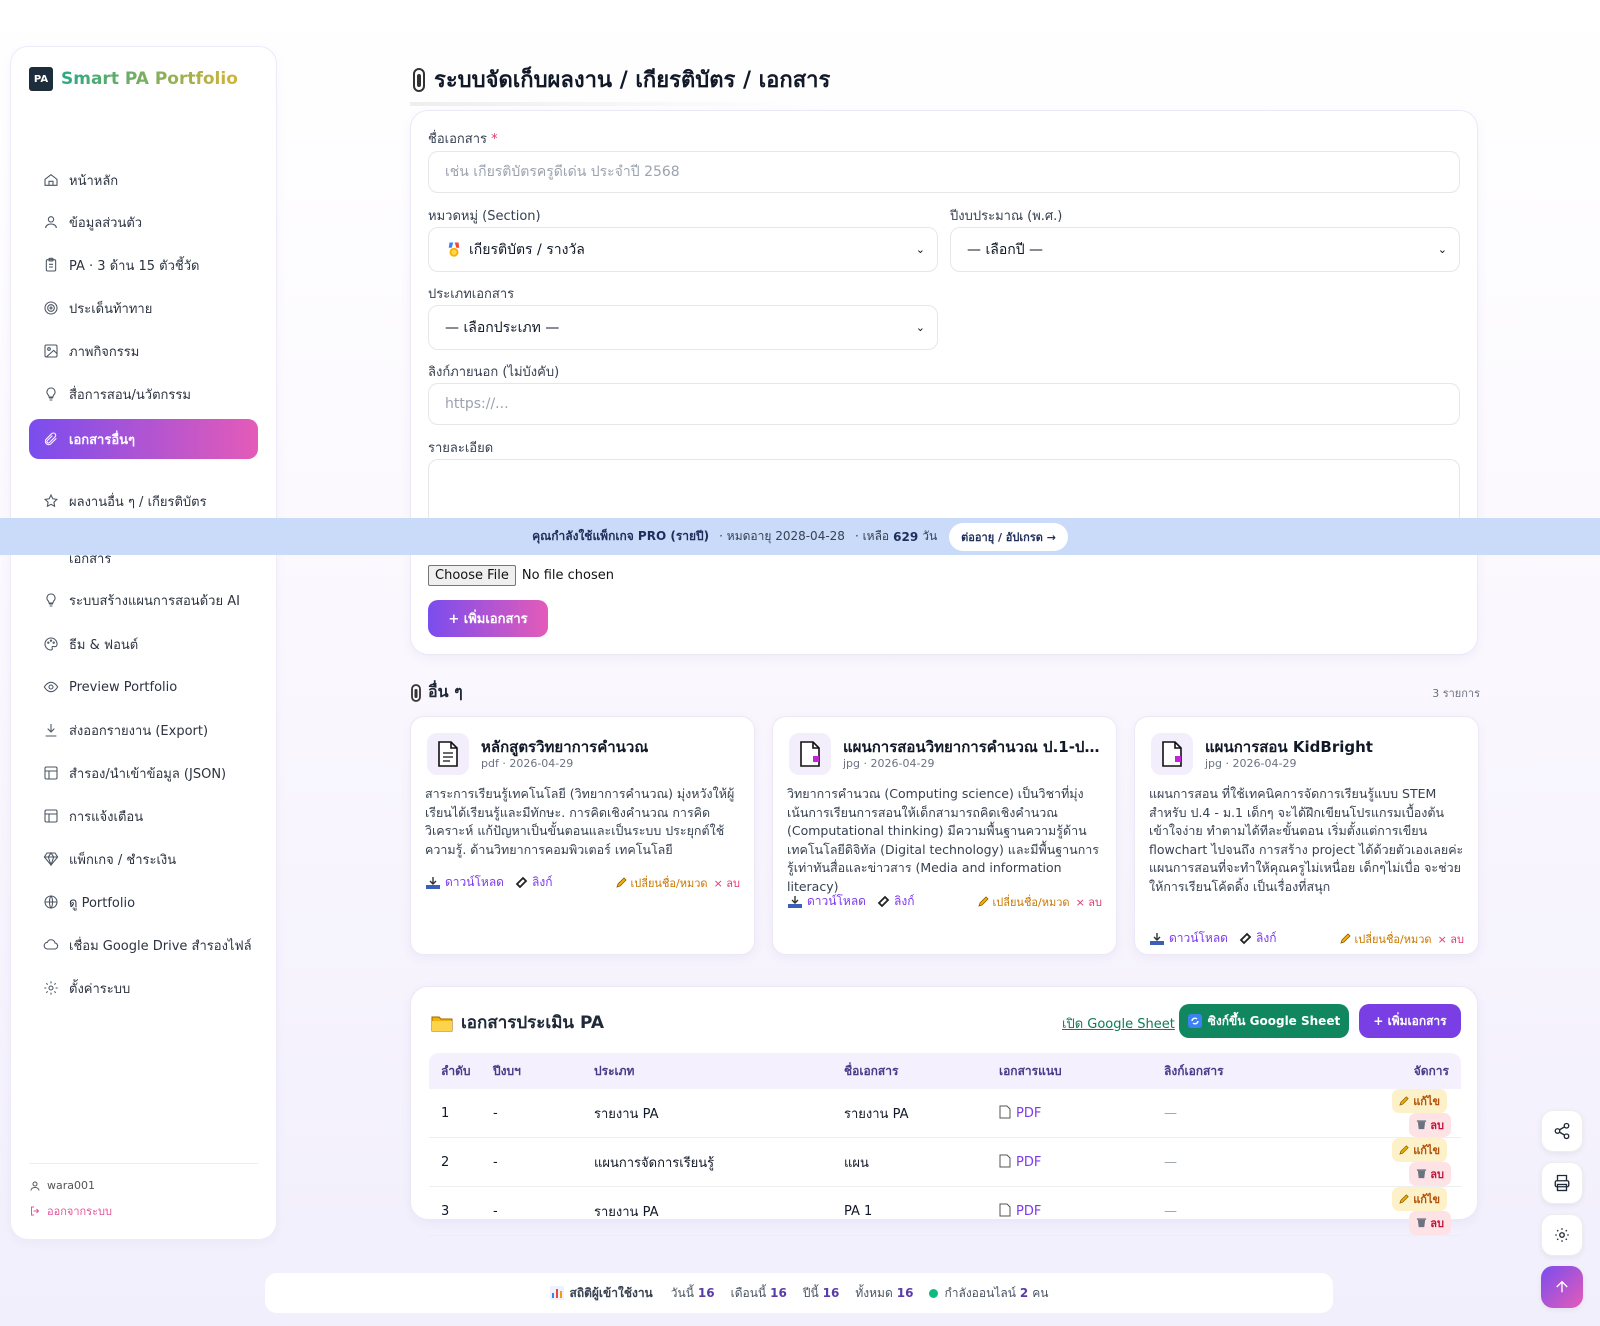 The width and height of the screenshot is (1600, 1326). I want to click on sidebar-item-8: ผลงานอื่น ๆ / เกียรติบัตร, so click(143, 501).